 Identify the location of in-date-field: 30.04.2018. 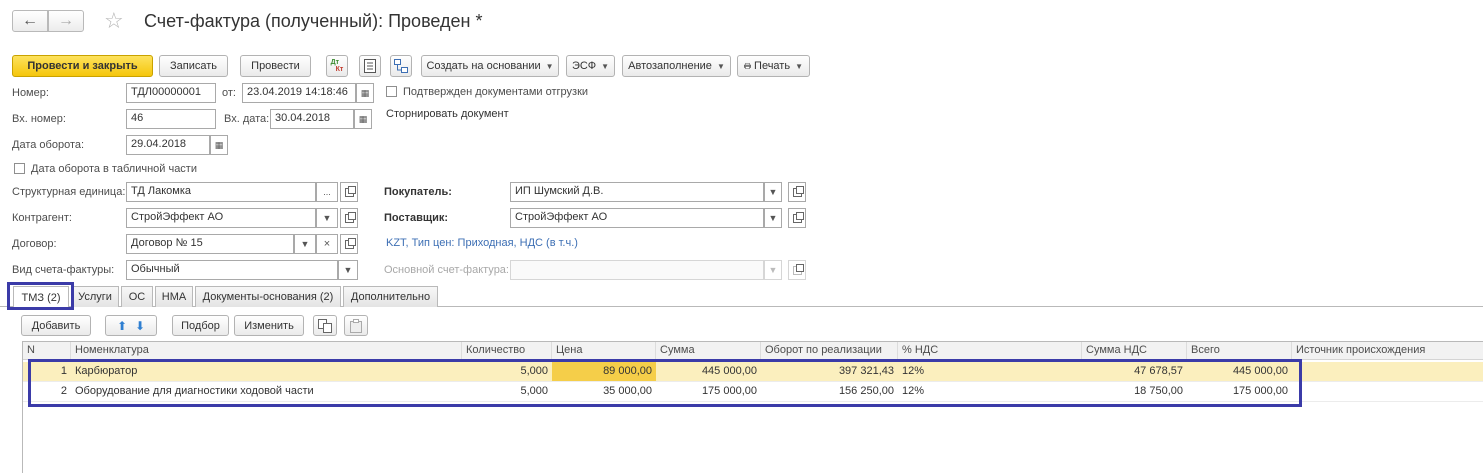
(312, 119).